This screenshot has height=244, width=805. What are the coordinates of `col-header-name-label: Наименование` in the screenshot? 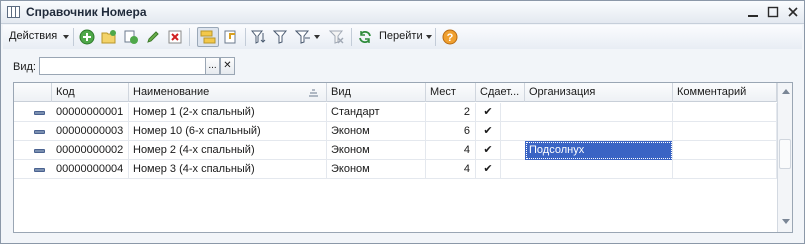 It's located at (171, 92).